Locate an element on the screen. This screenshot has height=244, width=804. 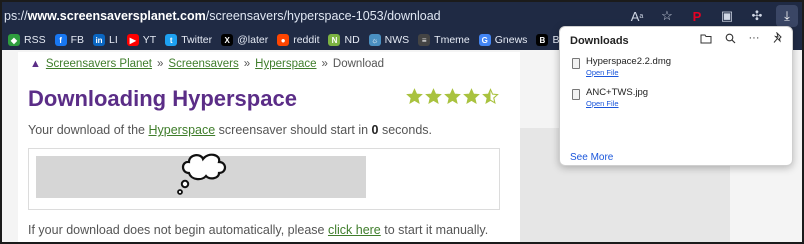
read-aloud-icon: Aa is located at coordinates (637, 16).